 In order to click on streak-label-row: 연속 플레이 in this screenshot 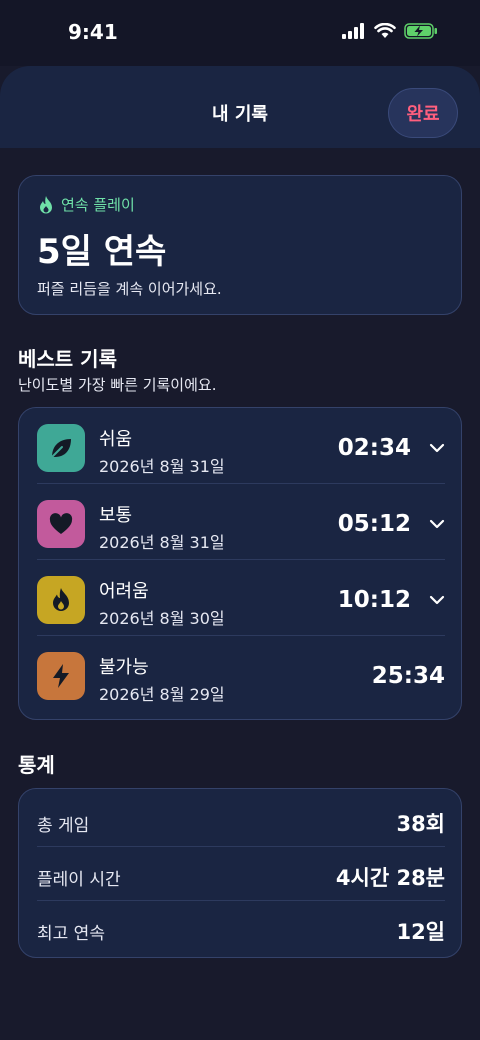, I will do `click(86, 204)`.